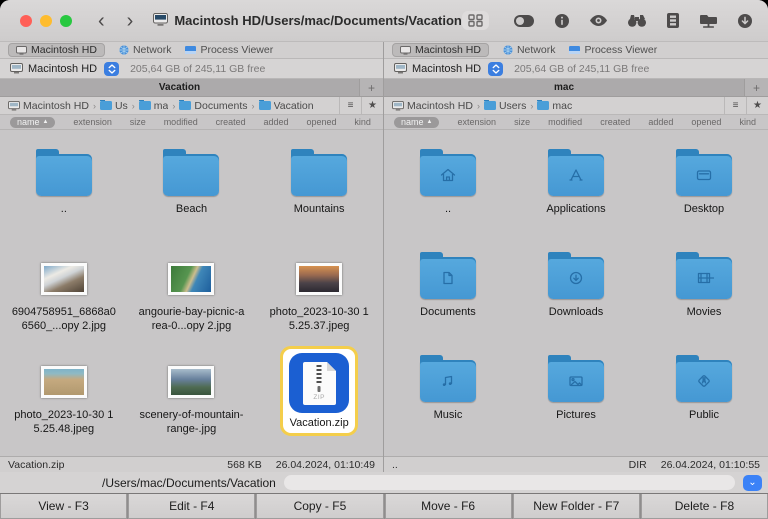 This screenshot has width=768, height=519. What do you see at coordinates (64, 397) in the screenshot?
I see `file-item-jpeg: photo_2023-10-30 15.25.48.jpeg` at bounding box center [64, 397].